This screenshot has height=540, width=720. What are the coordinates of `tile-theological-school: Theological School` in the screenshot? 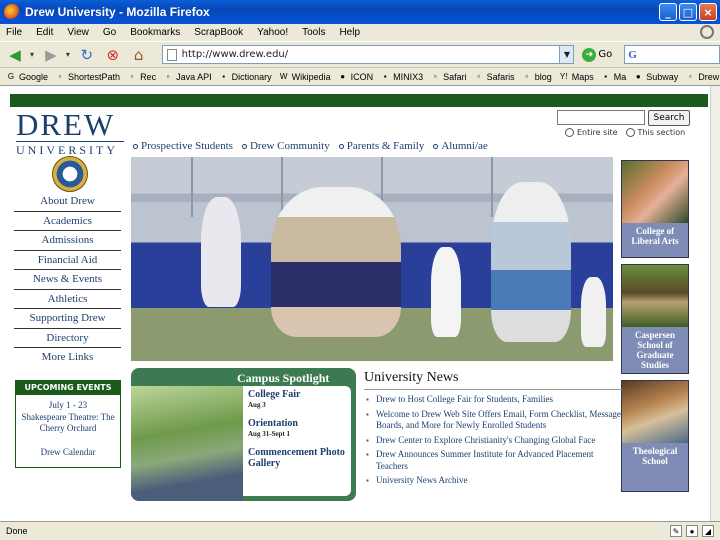 It's located at (655, 436).